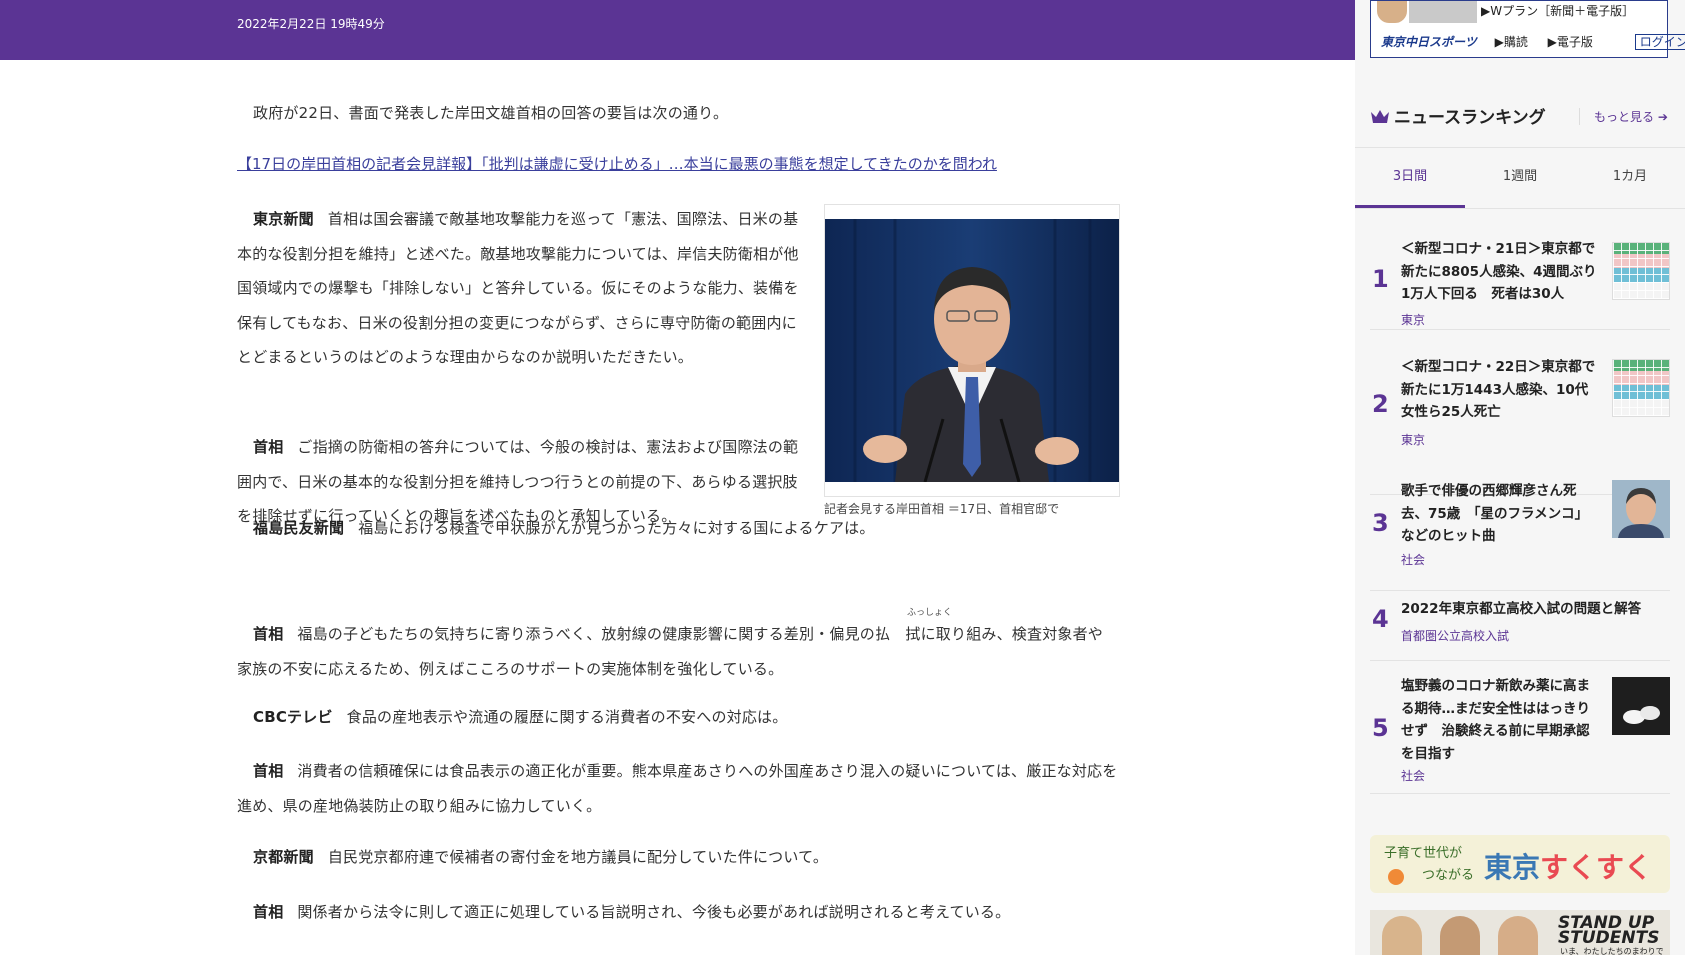  Describe the element at coordinates (491, 113) in the screenshot. I see `article-intro: 政府が22日、書面で発表した岸田文雄首相の回答の要旨は次の通り。` at that location.